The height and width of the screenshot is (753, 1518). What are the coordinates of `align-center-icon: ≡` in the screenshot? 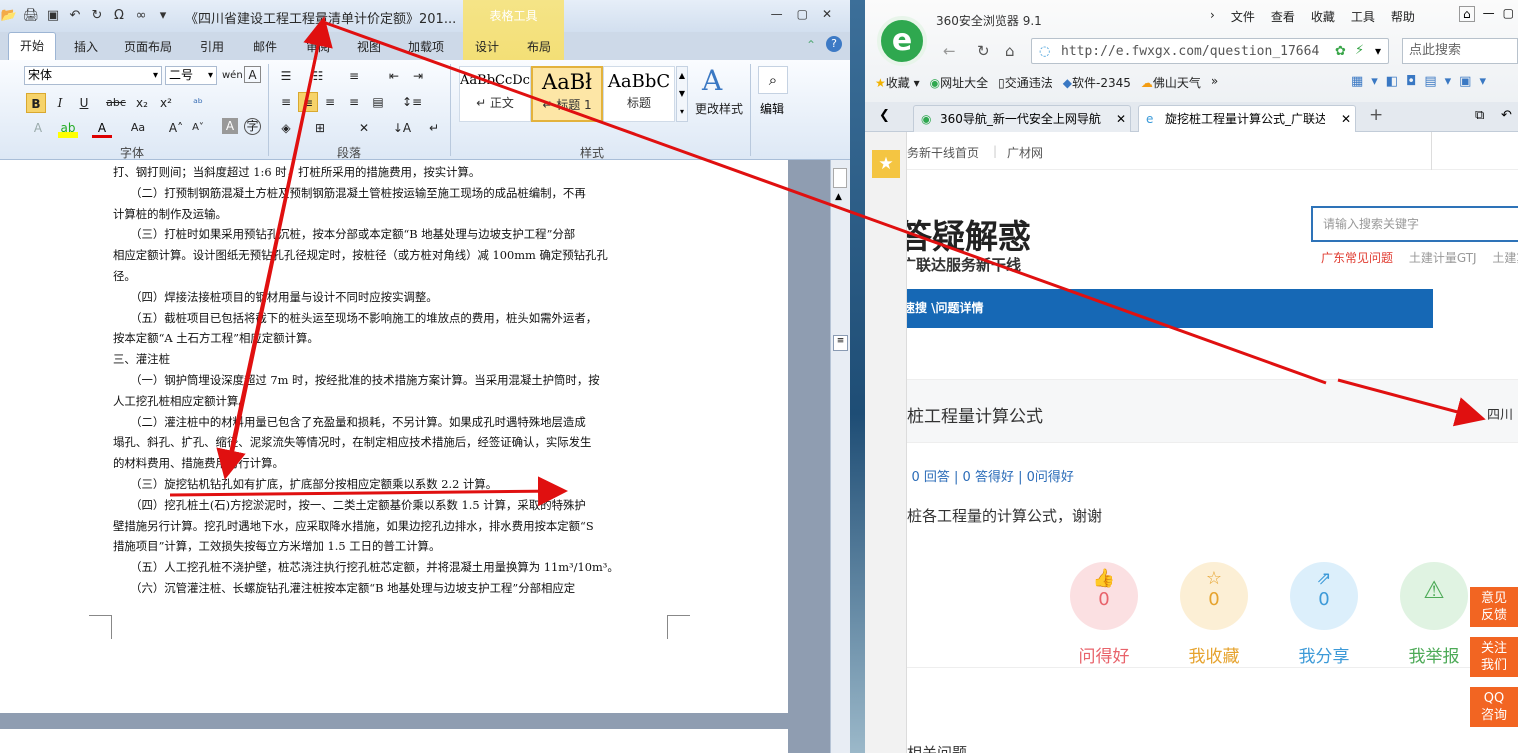 It's located at (308, 102).